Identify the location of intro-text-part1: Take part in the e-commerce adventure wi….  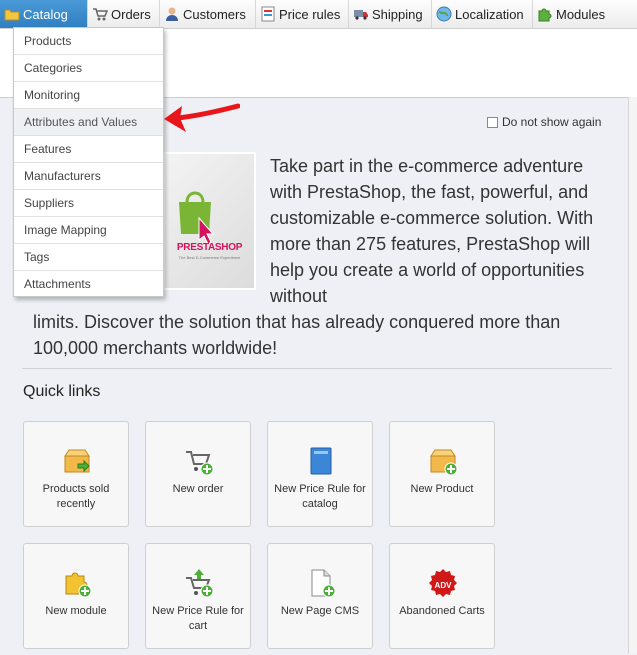
(432, 231).